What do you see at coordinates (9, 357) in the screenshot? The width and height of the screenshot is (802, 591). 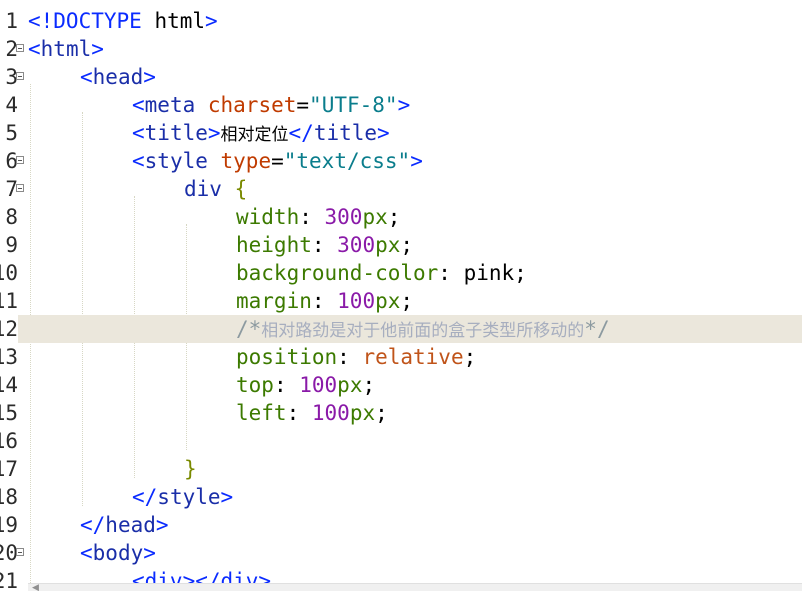 I see `line-number: 13` at bounding box center [9, 357].